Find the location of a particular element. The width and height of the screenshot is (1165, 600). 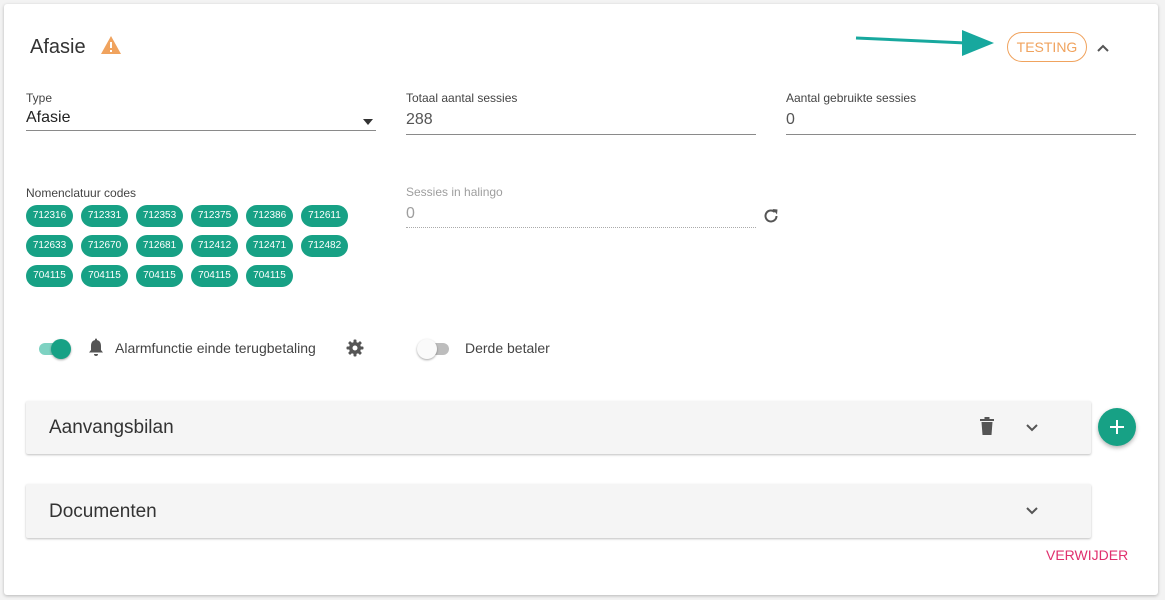

halingo-sessions-input: 0 is located at coordinates (410, 213).